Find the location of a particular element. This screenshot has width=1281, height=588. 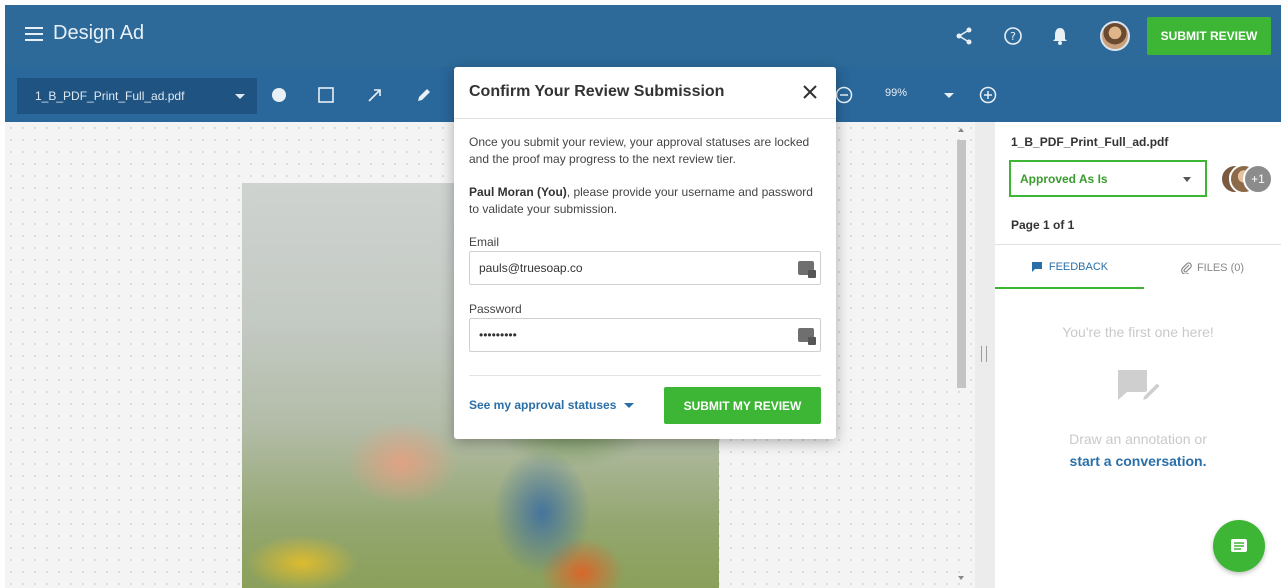

reviewer-avatars: +1 is located at coordinates (1250, 179).